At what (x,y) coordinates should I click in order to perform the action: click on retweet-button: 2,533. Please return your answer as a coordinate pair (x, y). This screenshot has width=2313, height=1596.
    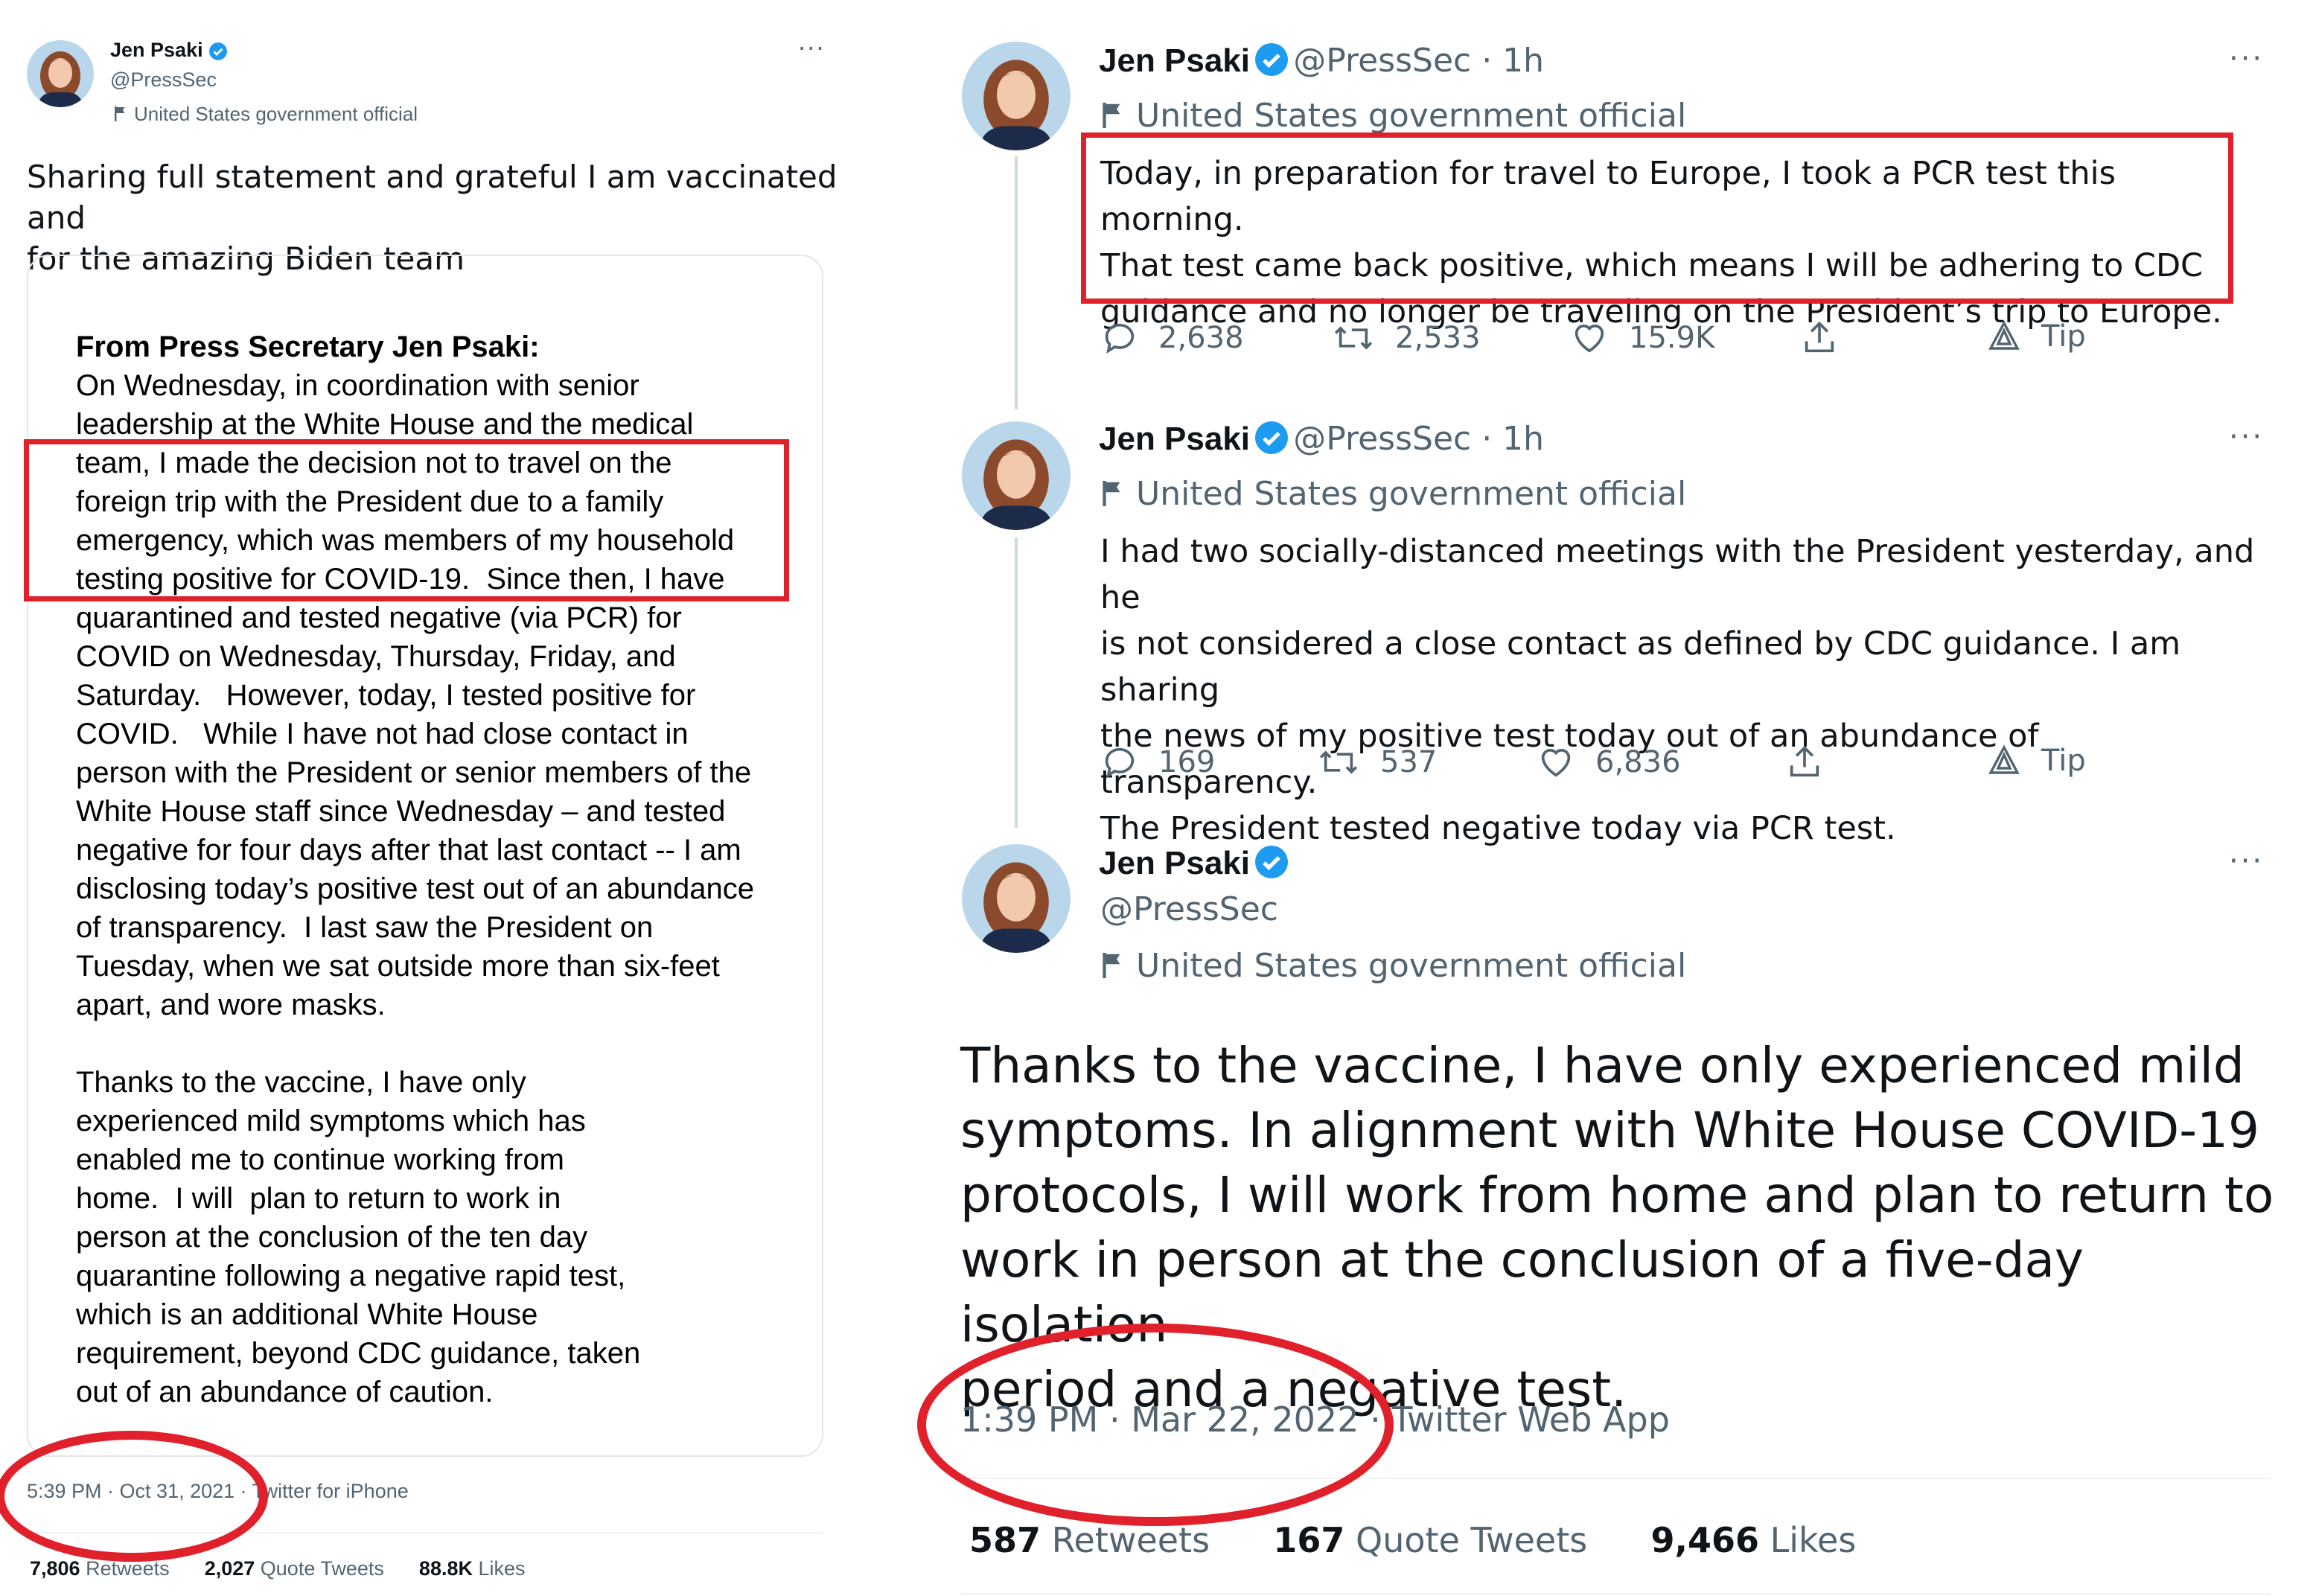
    Looking at the image, I should click on (1406, 338).